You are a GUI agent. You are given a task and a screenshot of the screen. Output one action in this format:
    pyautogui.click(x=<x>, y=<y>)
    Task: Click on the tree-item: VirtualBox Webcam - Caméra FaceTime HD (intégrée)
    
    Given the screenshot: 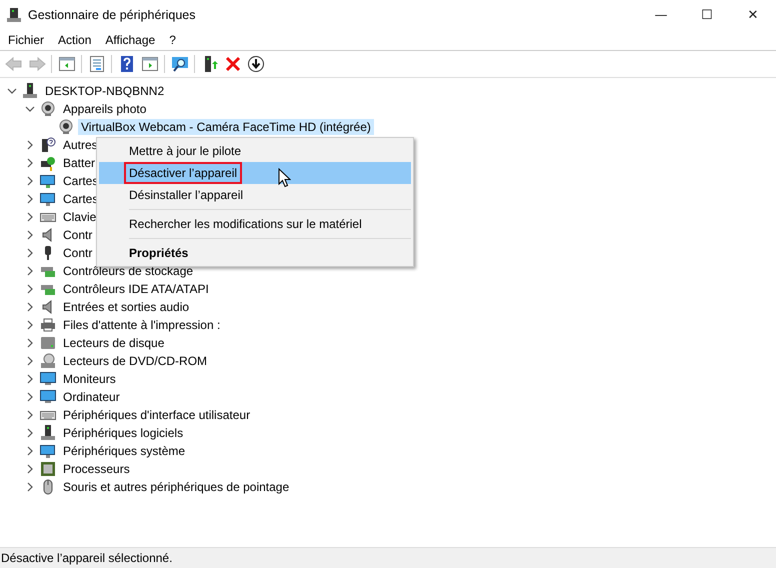 What is the action you would take?
    pyautogui.click(x=226, y=127)
    